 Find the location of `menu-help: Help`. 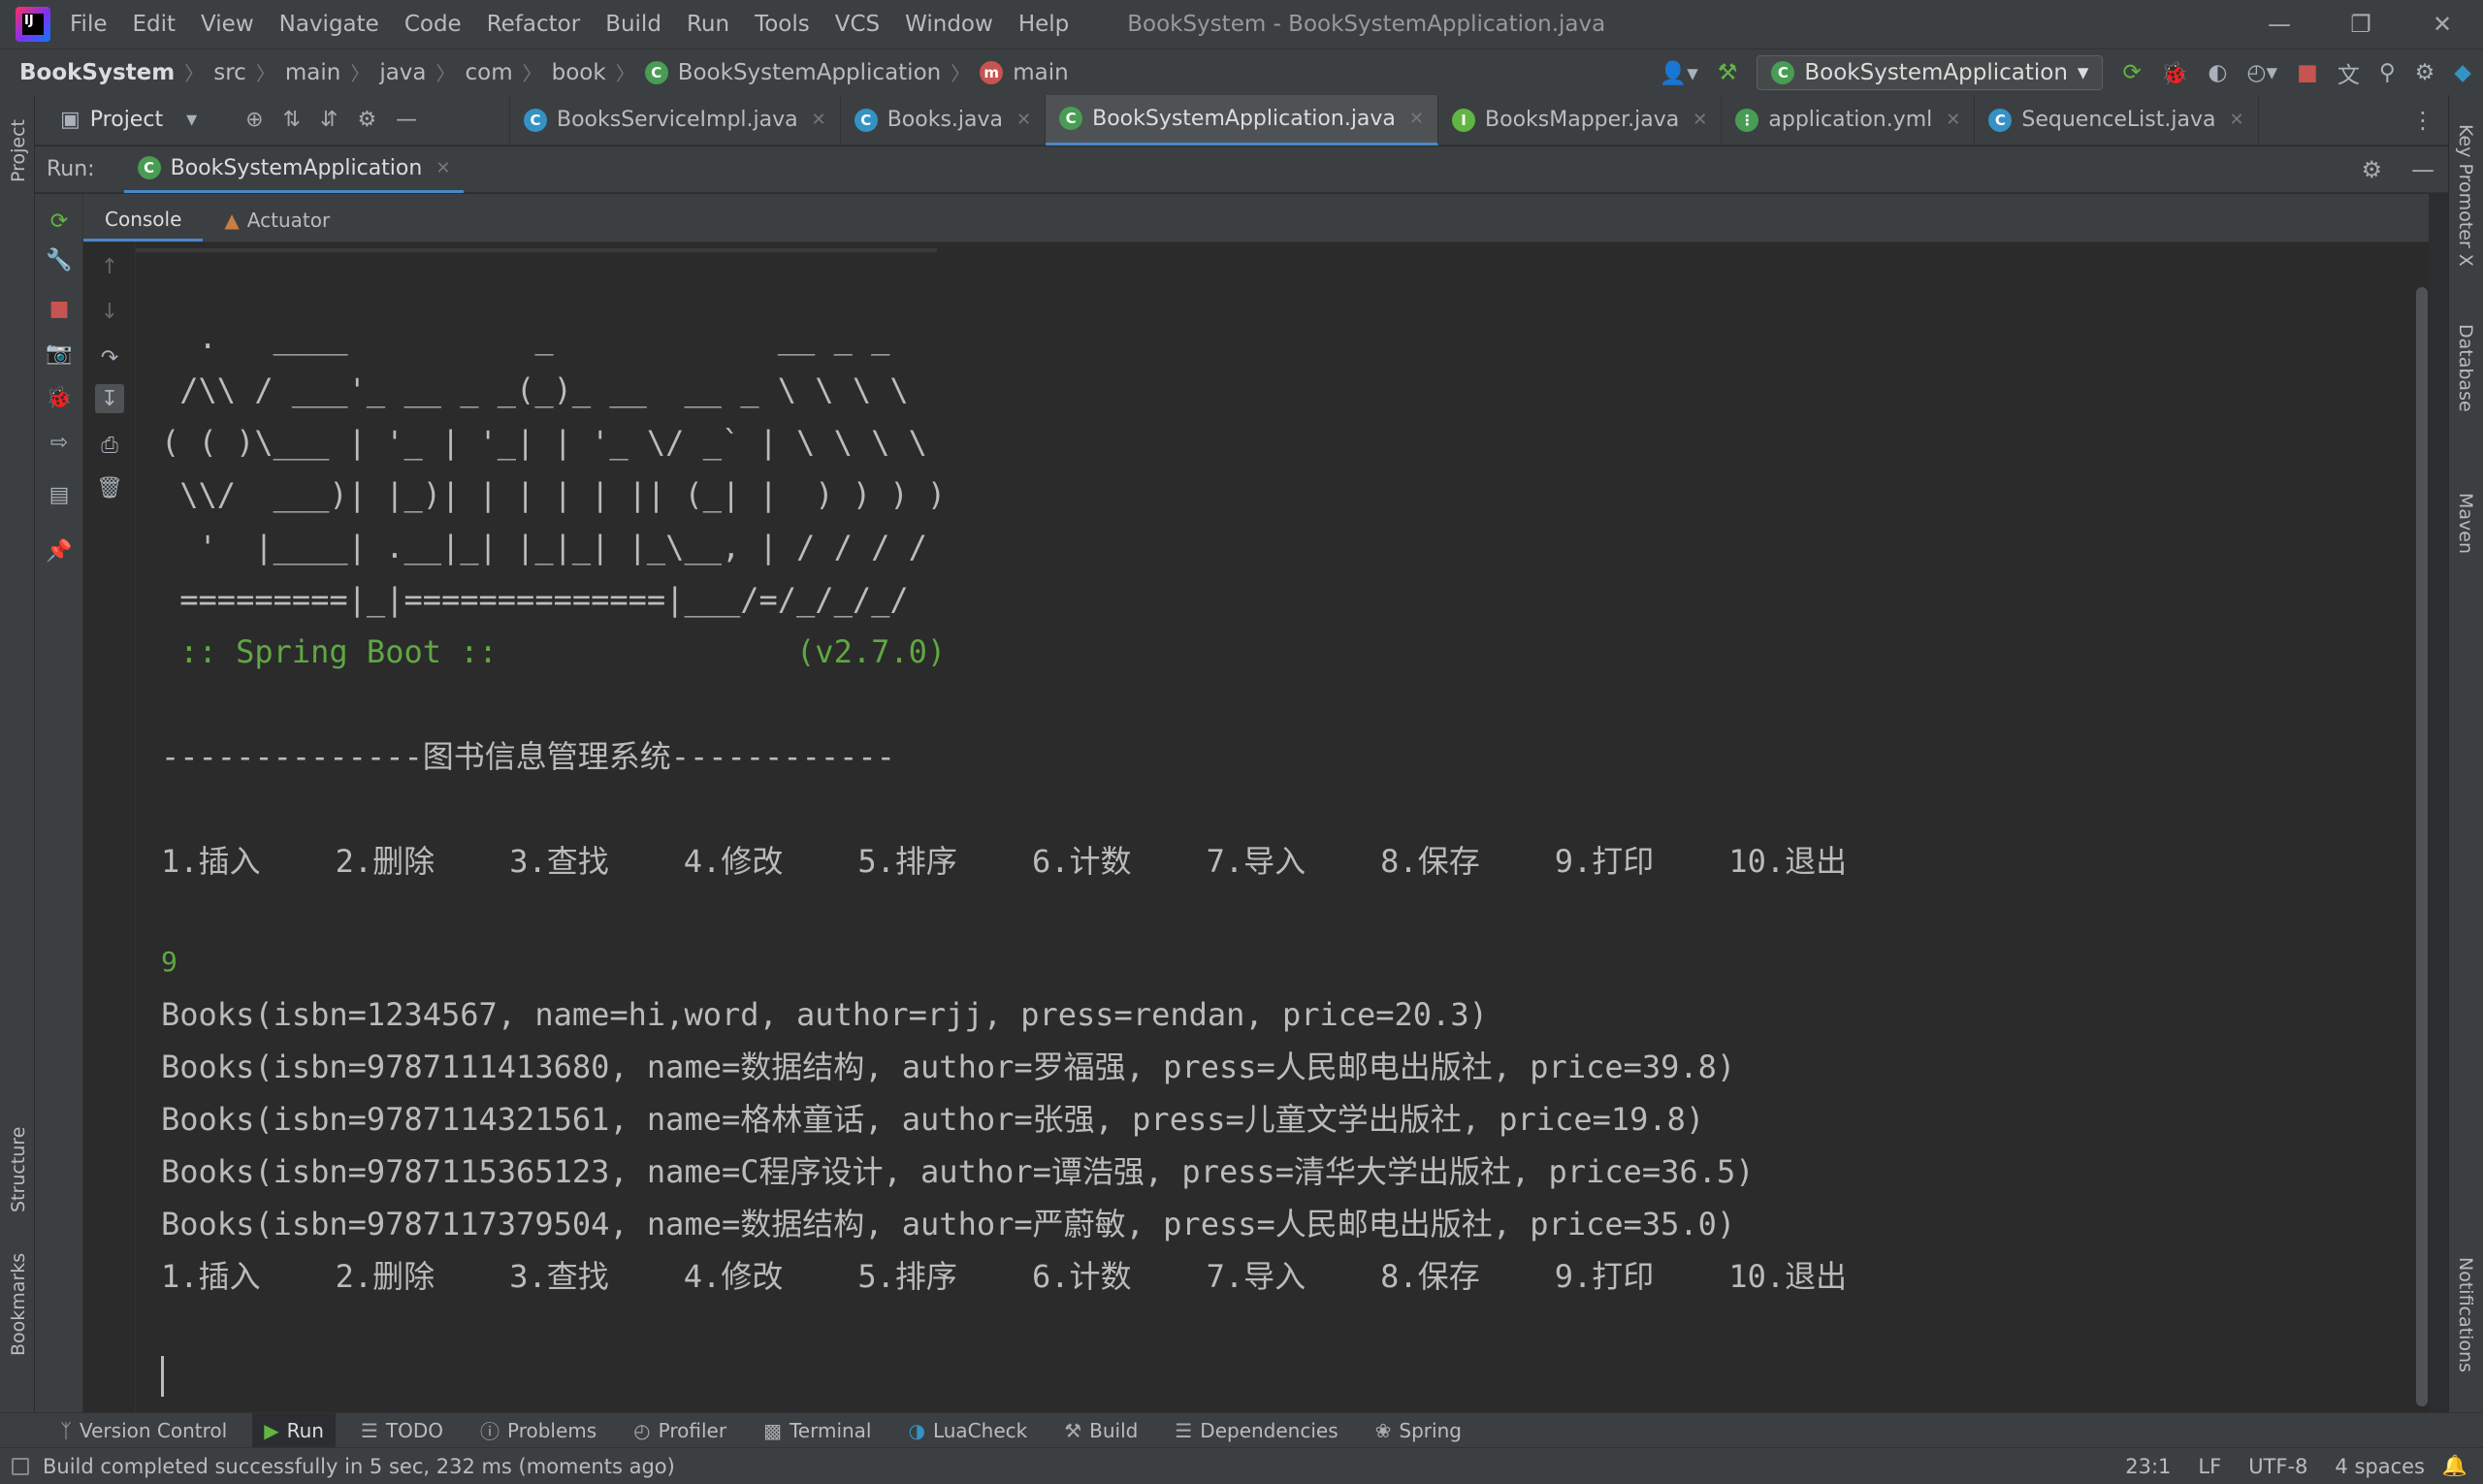

menu-help: Help is located at coordinates (1044, 24).